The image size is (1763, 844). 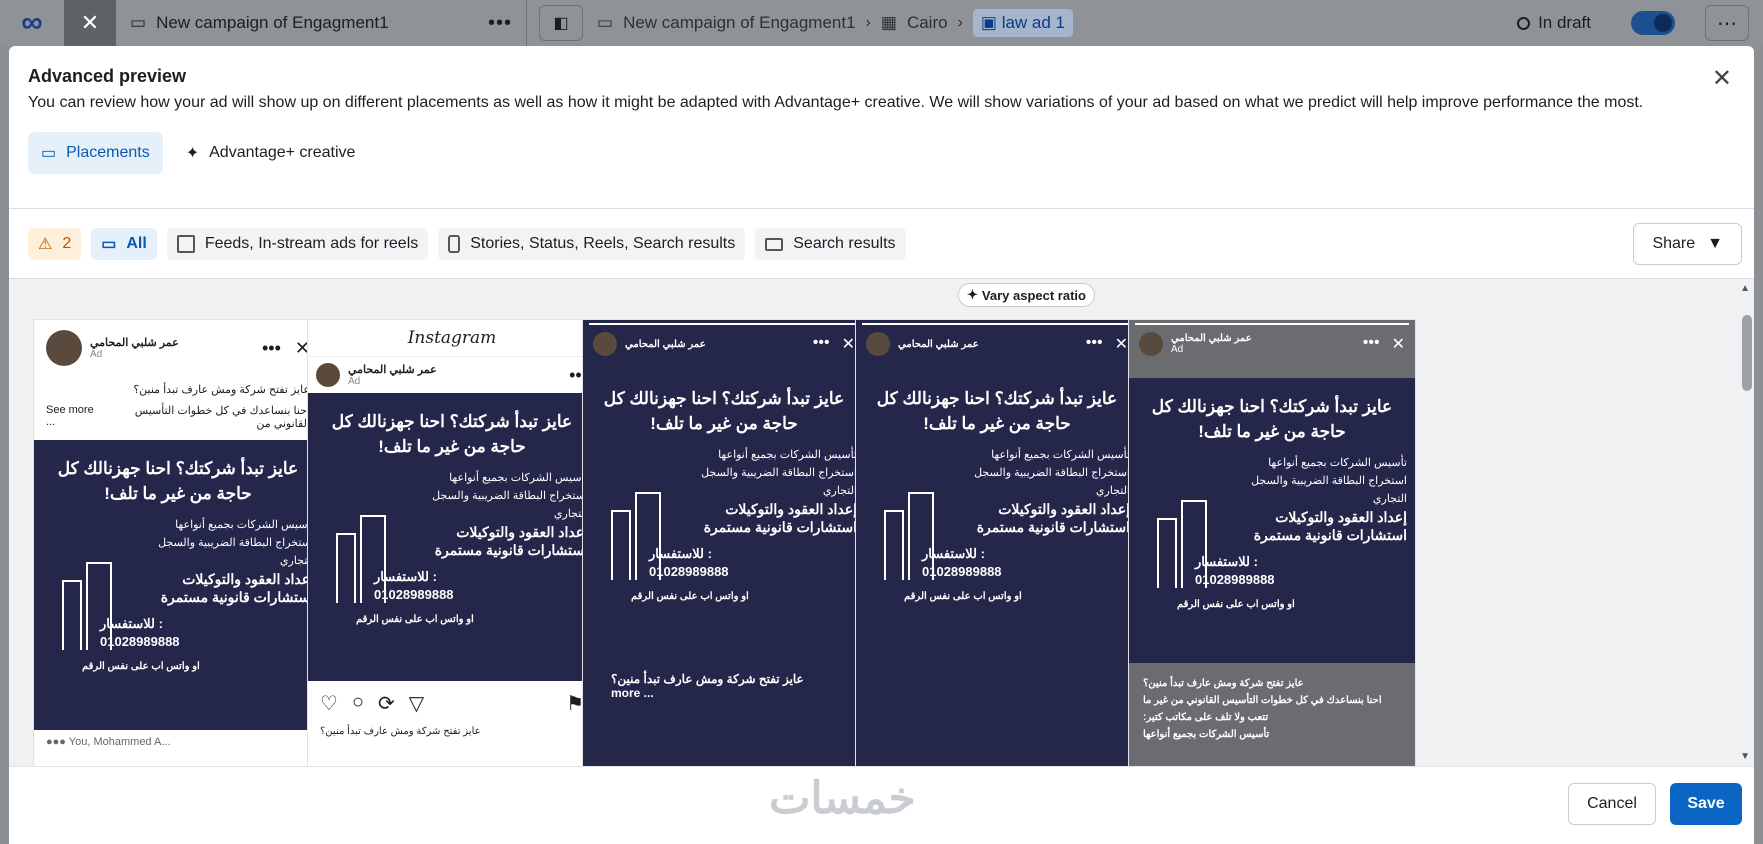 I want to click on breadcrumb-ad: ▣ law ad 1, so click(x=1023, y=23).